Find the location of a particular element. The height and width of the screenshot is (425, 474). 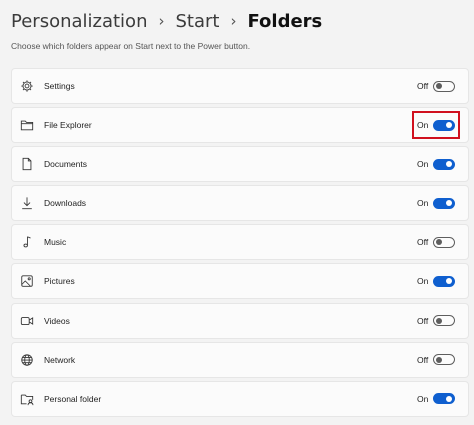

toggle-state-videos: Off is located at coordinates (423, 320).